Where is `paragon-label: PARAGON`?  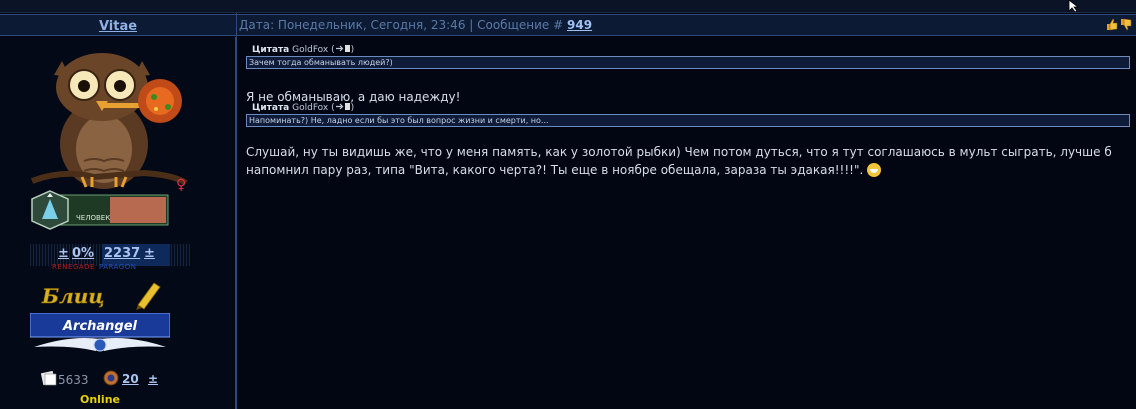 paragon-label: PARAGON is located at coordinates (117, 267).